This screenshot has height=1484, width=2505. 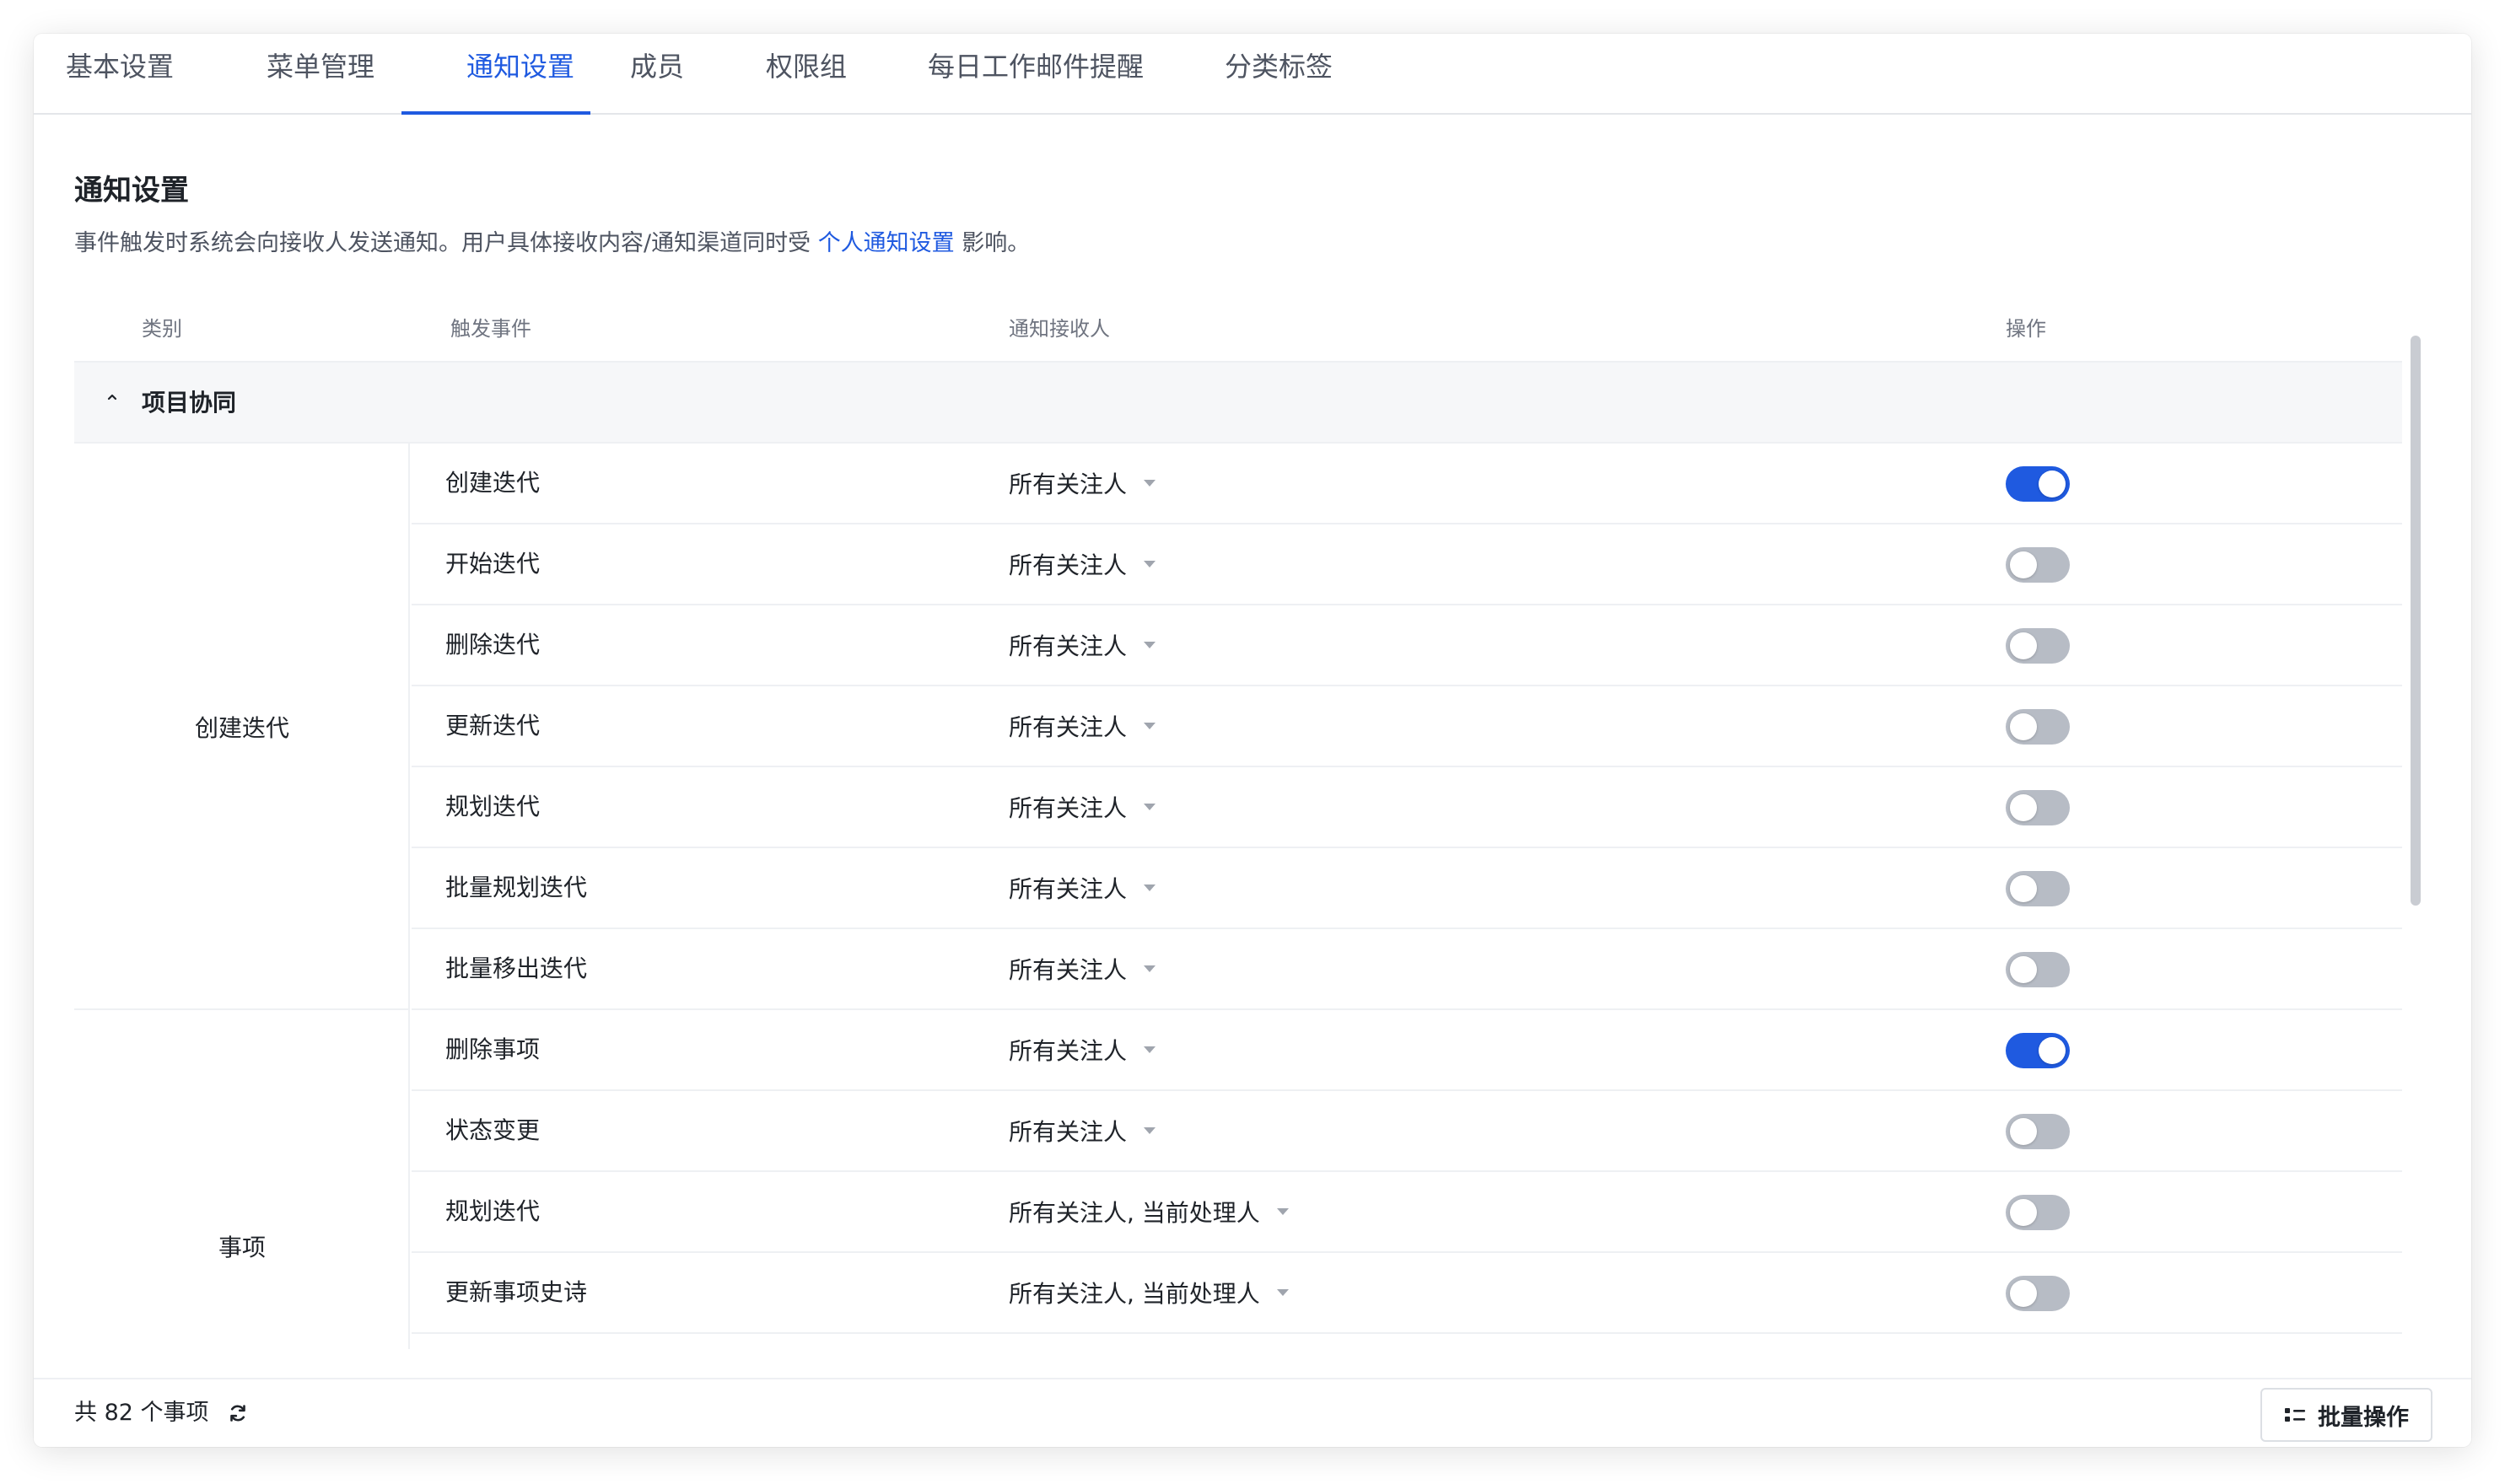 What do you see at coordinates (112, 397) in the screenshot?
I see `chevron-up-icon` at bounding box center [112, 397].